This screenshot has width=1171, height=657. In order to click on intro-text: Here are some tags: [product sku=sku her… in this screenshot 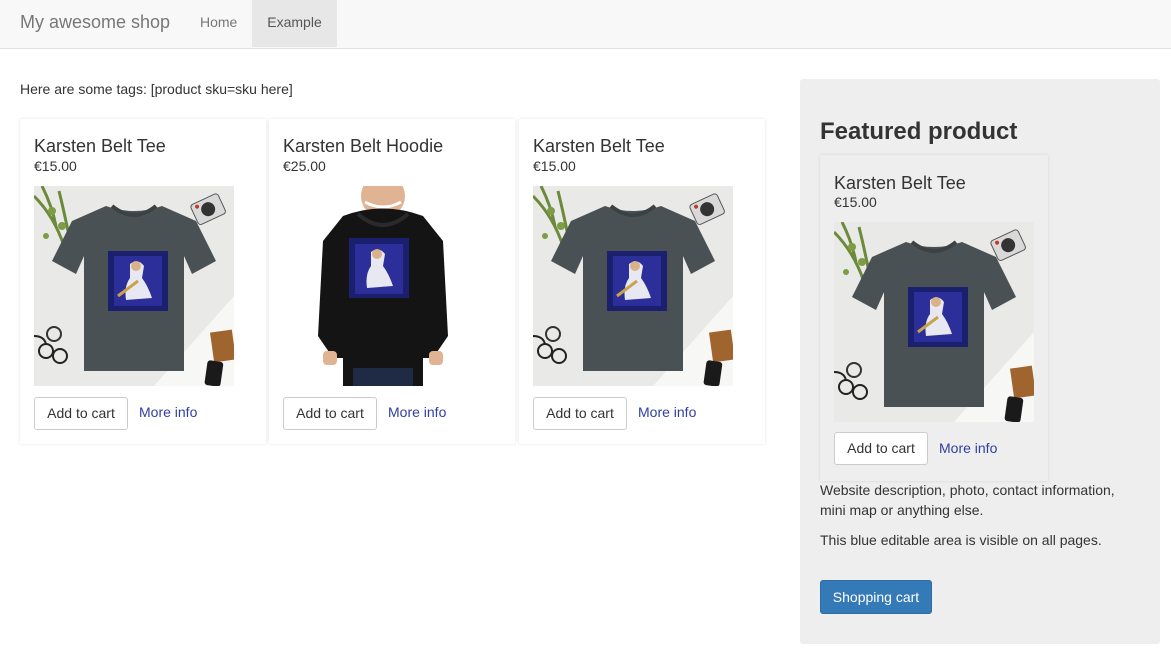, I will do `click(156, 89)`.